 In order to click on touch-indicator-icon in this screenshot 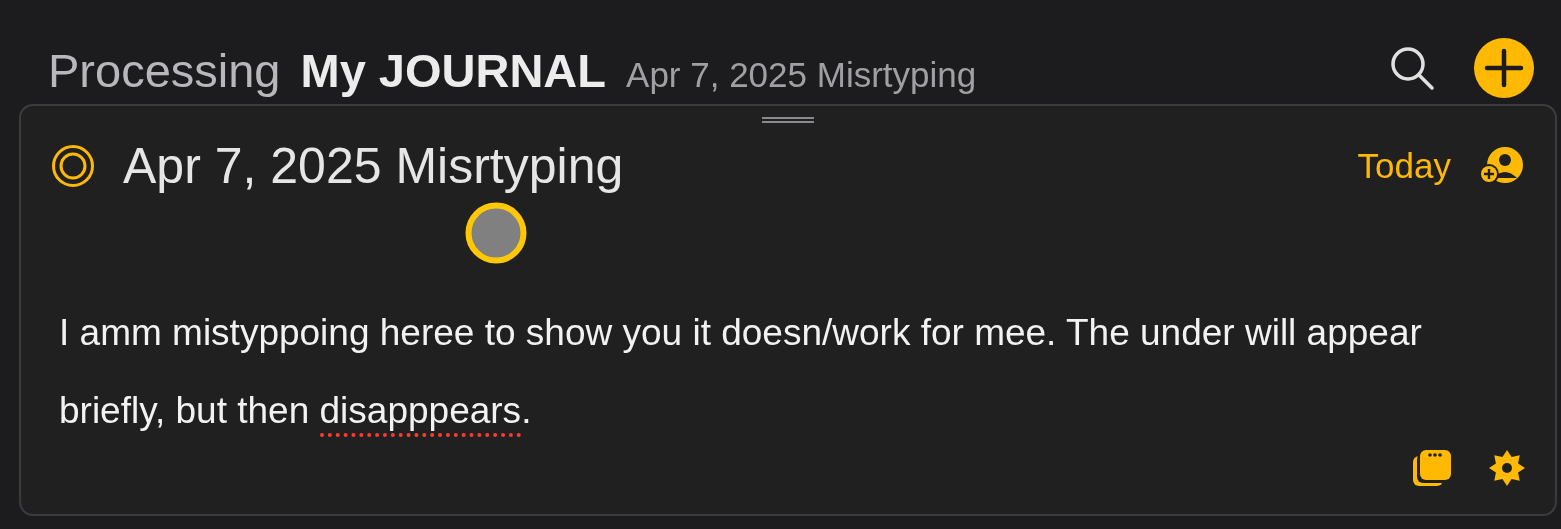, I will do `click(496, 233)`.